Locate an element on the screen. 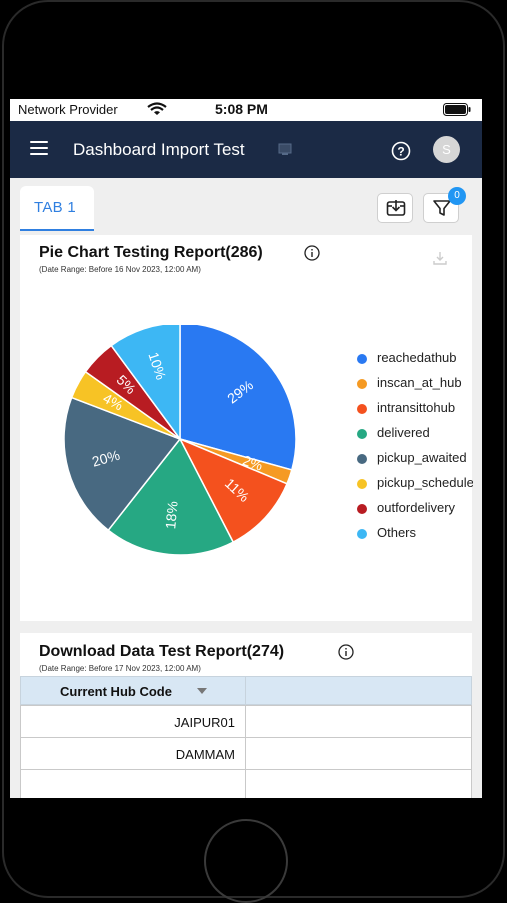 The height and width of the screenshot is (903, 507). legend-label: reachedathub is located at coordinates (417, 357).